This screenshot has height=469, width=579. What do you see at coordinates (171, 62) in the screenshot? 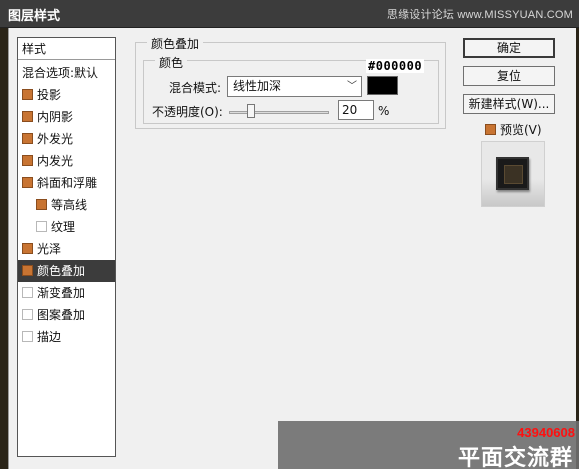
I see `color-subgroup-title: 颜色` at bounding box center [171, 62].